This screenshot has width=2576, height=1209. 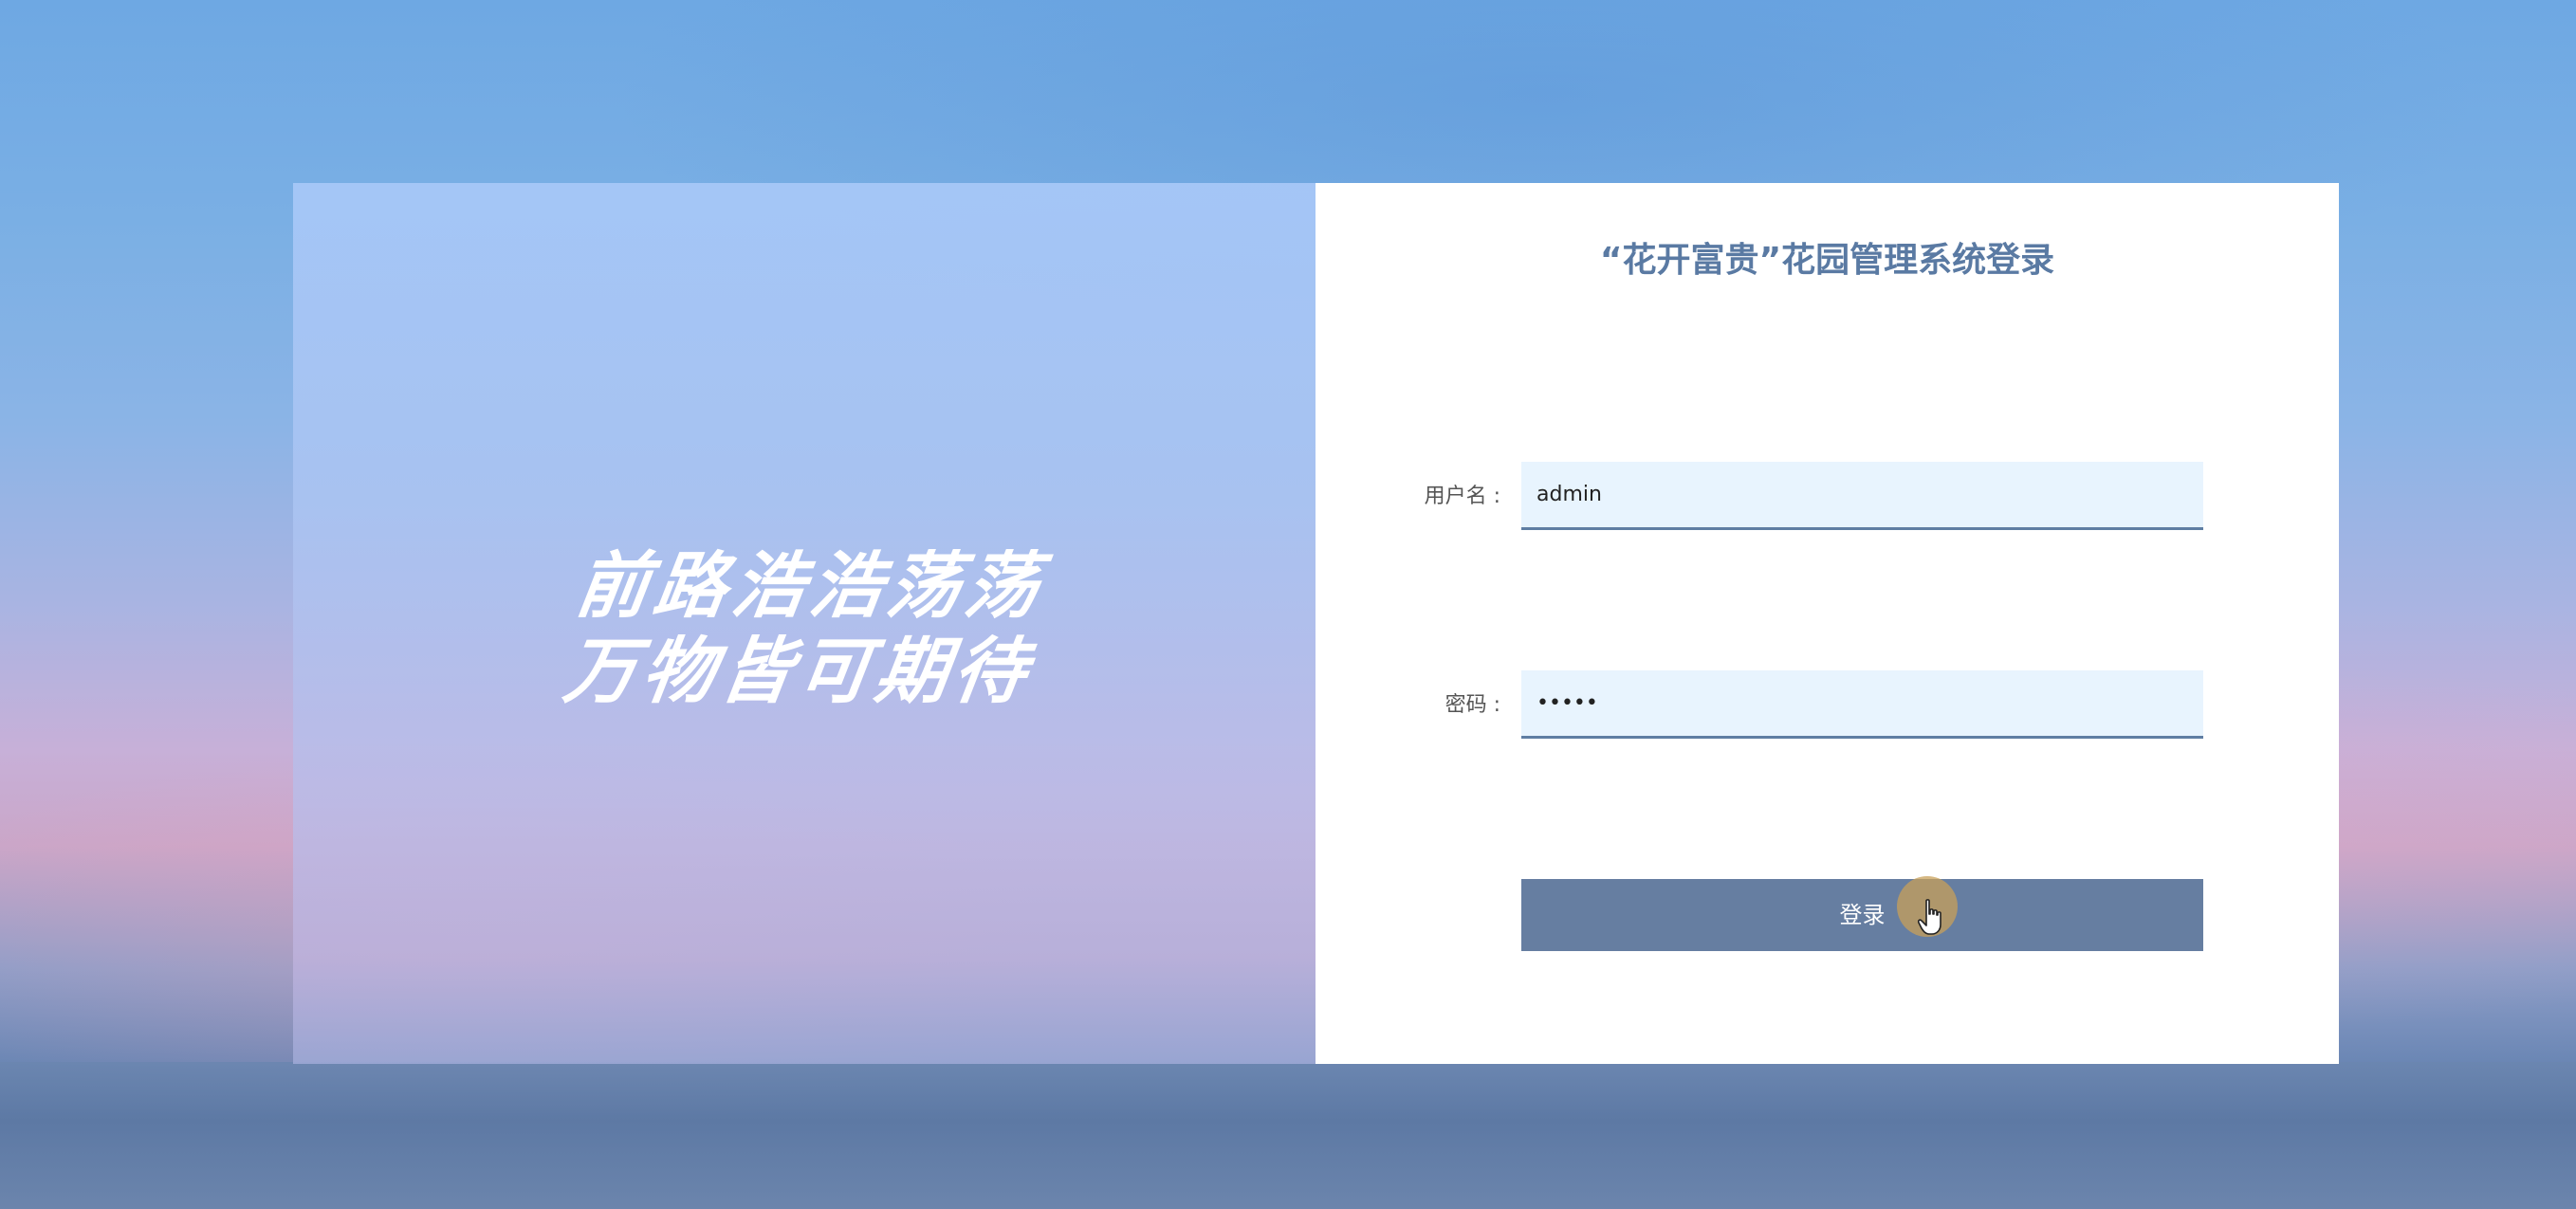 What do you see at coordinates (1929, 917) in the screenshot?
I see `hand-pointer-icon` at bounding box center [1929, 917].